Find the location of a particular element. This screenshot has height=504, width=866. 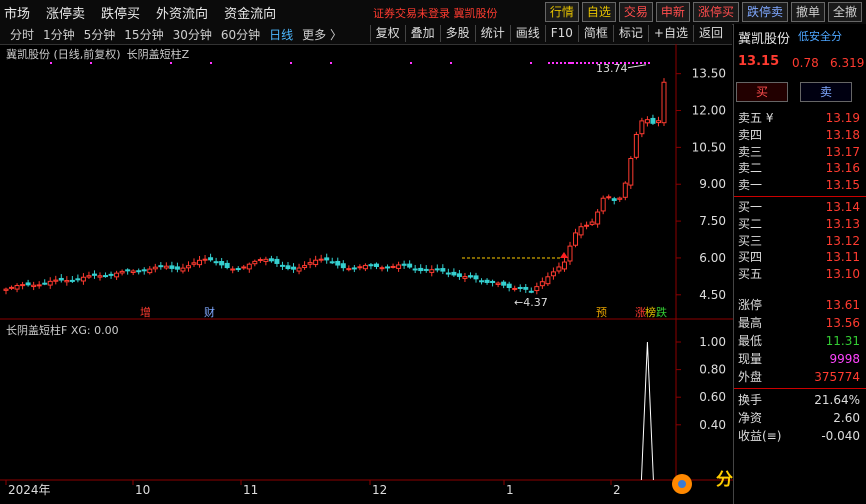

x-tick-label: 2024年 is located at coordinates (29, 490).